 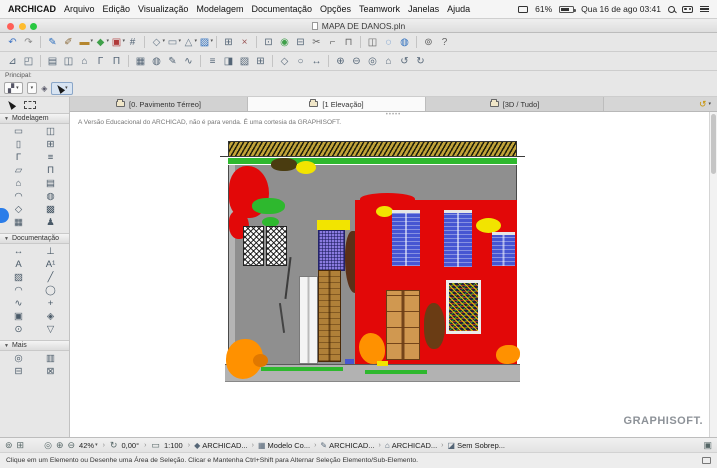 I want to click on marquee-tool-icon, so click(x=30, y=104).